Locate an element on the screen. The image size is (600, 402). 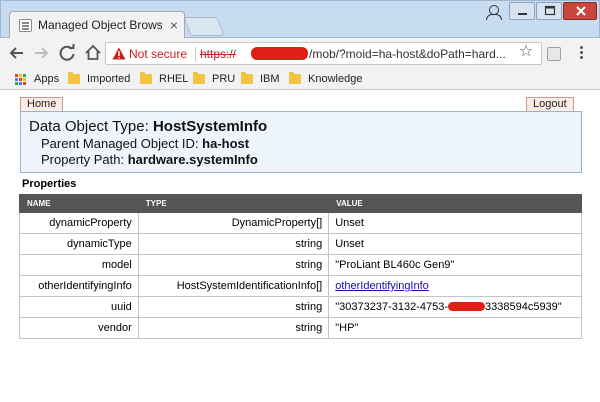
parent-id-value: ha-host is located at coordinates (226, 143).